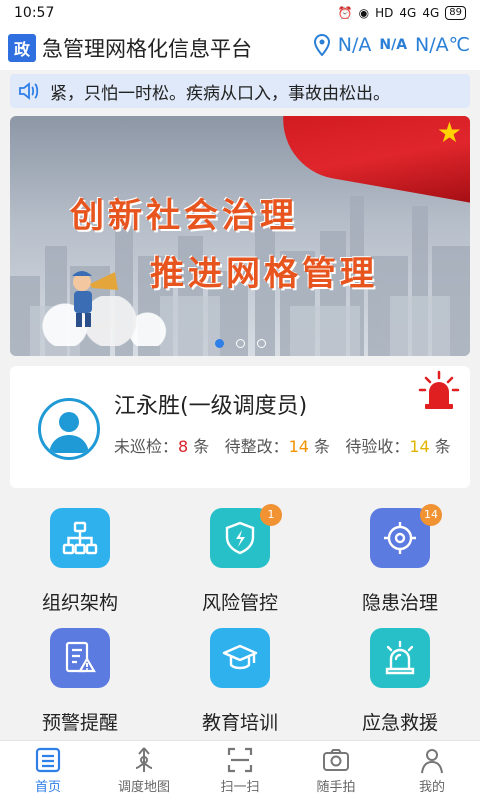 This screenshot has height=800, width=480. Describe the element at coordinates (449, 132) in the screenshot. I see `star-icon: ★` at that location.